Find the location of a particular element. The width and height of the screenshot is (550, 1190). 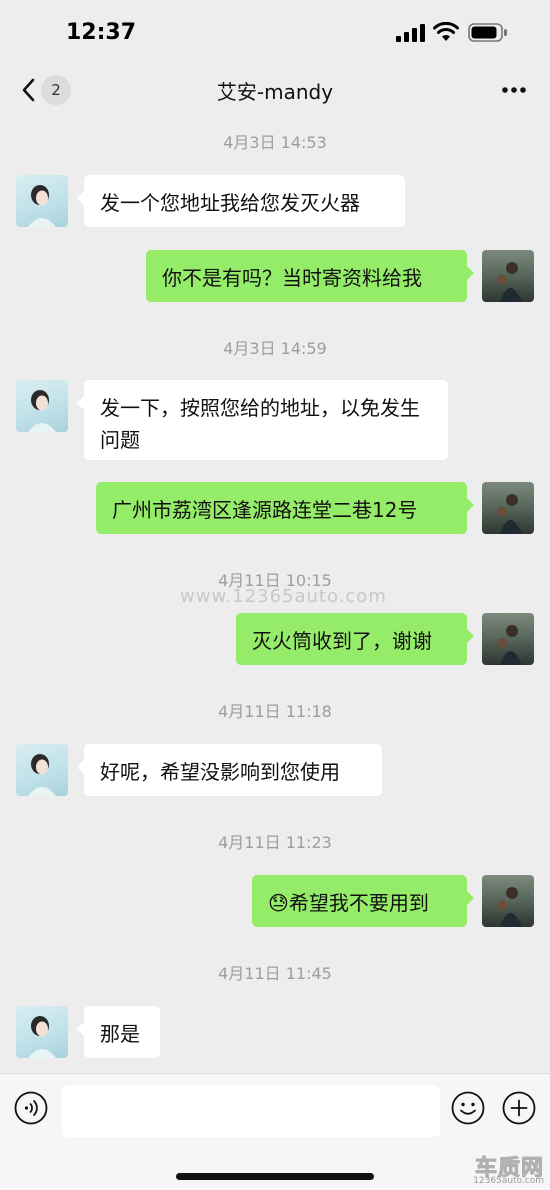

site-logo: 车质网 12365auto.com is located at coordinates (503, 1168).